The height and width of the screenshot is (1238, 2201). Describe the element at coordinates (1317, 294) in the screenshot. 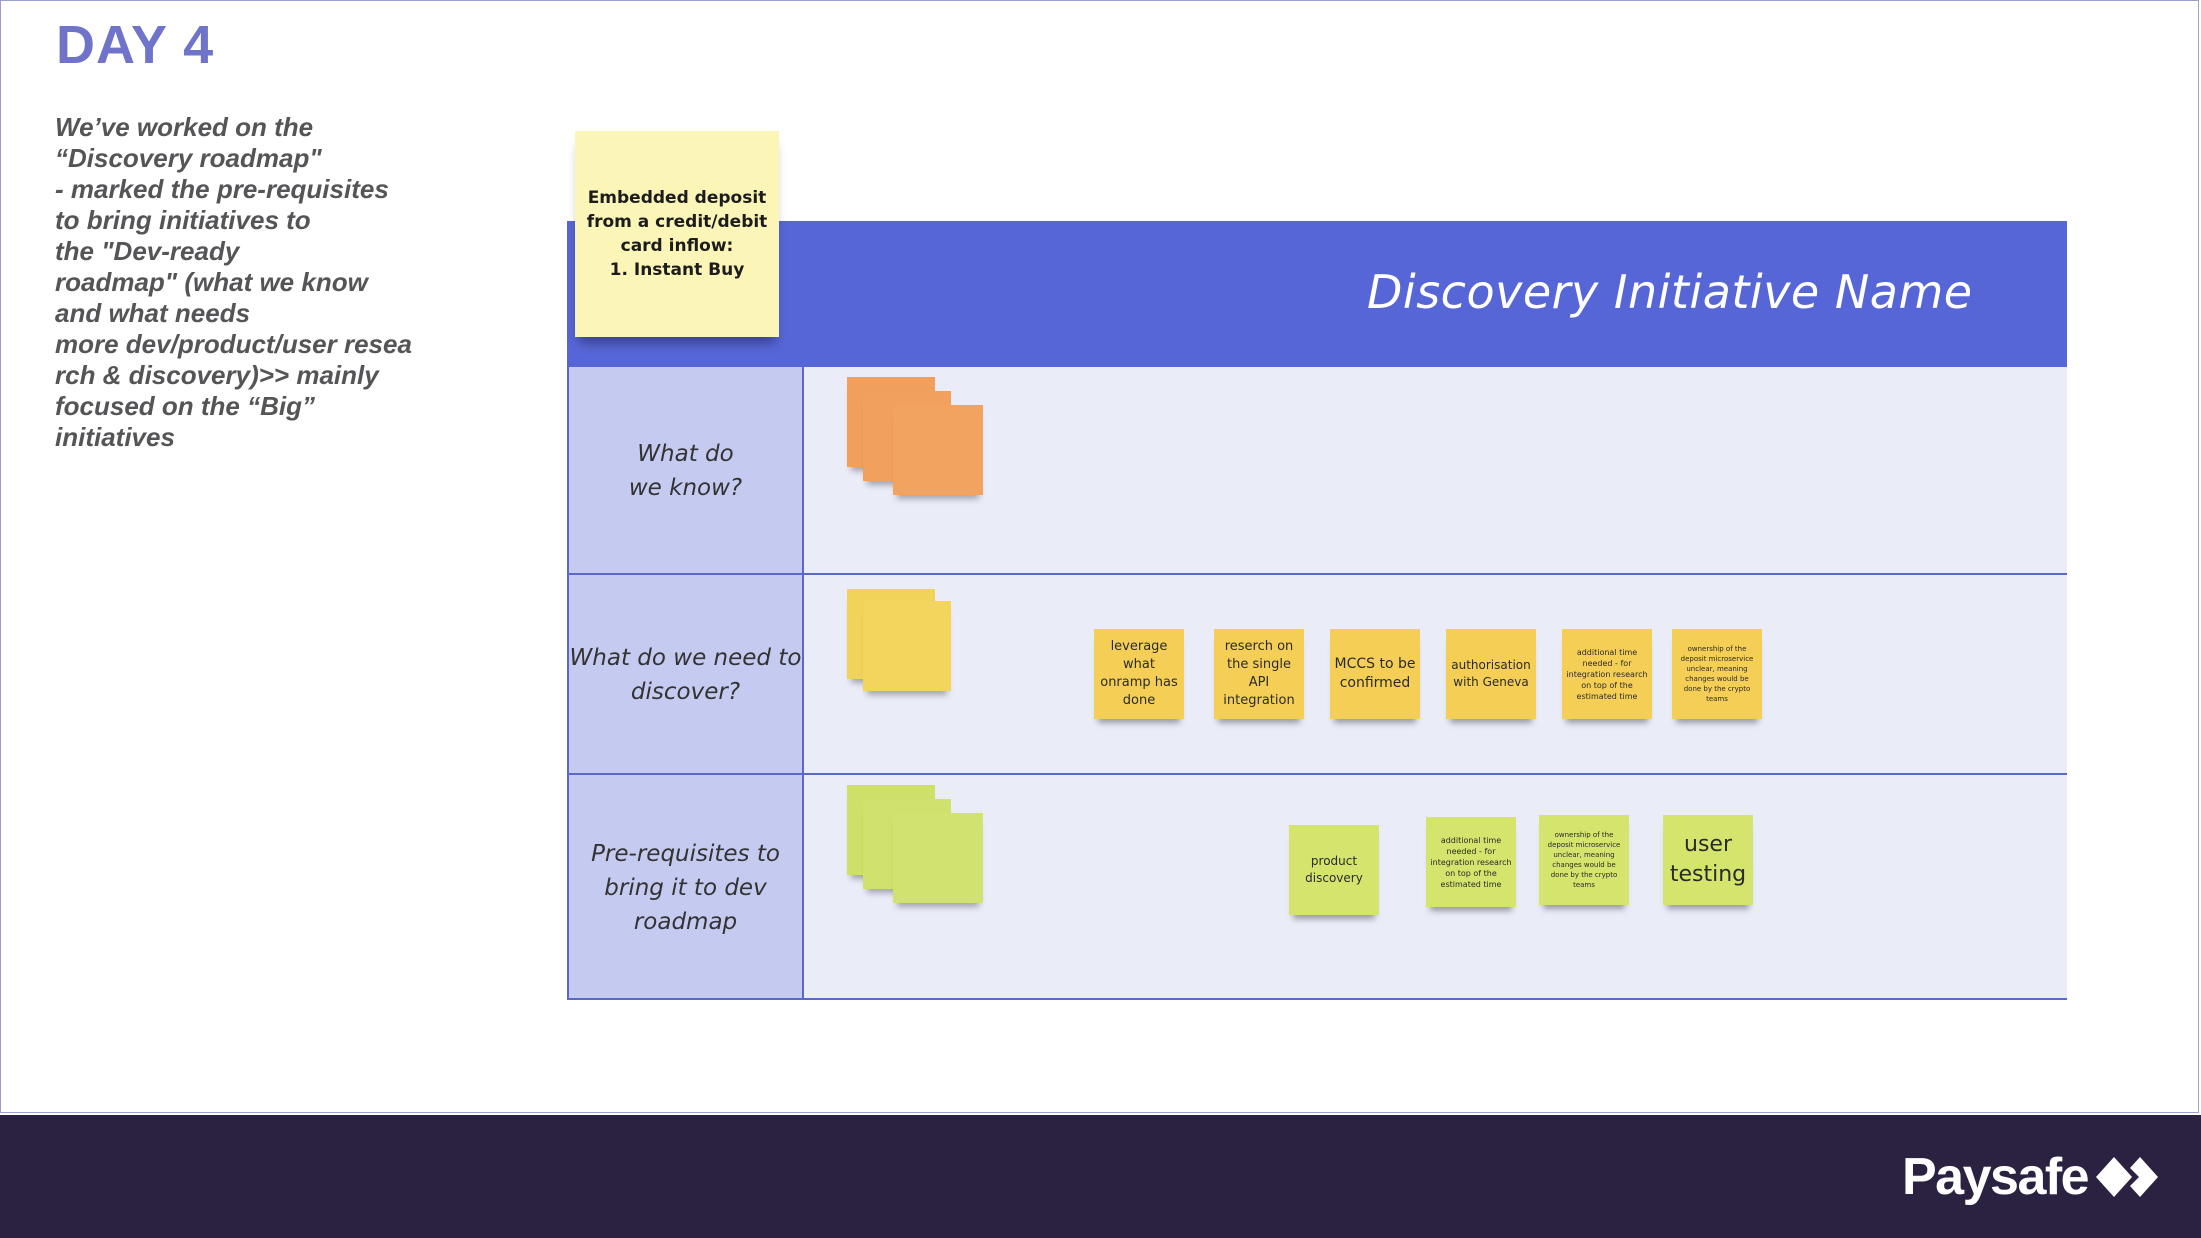

I see `board-header: Discovery Initiative Name` at that location.